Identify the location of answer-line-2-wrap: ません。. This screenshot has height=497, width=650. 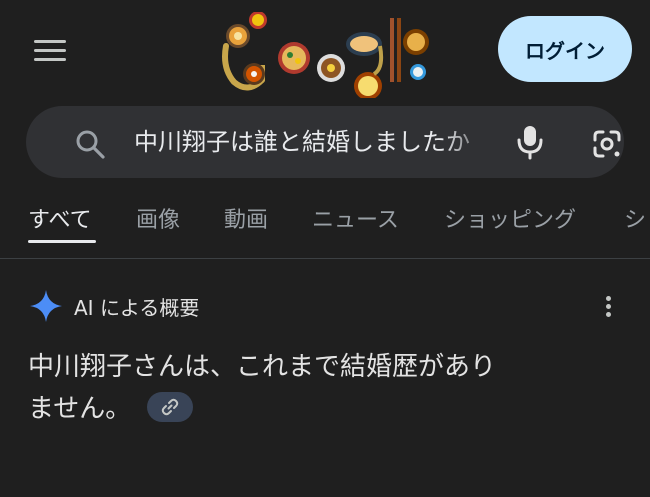
(323, 409).